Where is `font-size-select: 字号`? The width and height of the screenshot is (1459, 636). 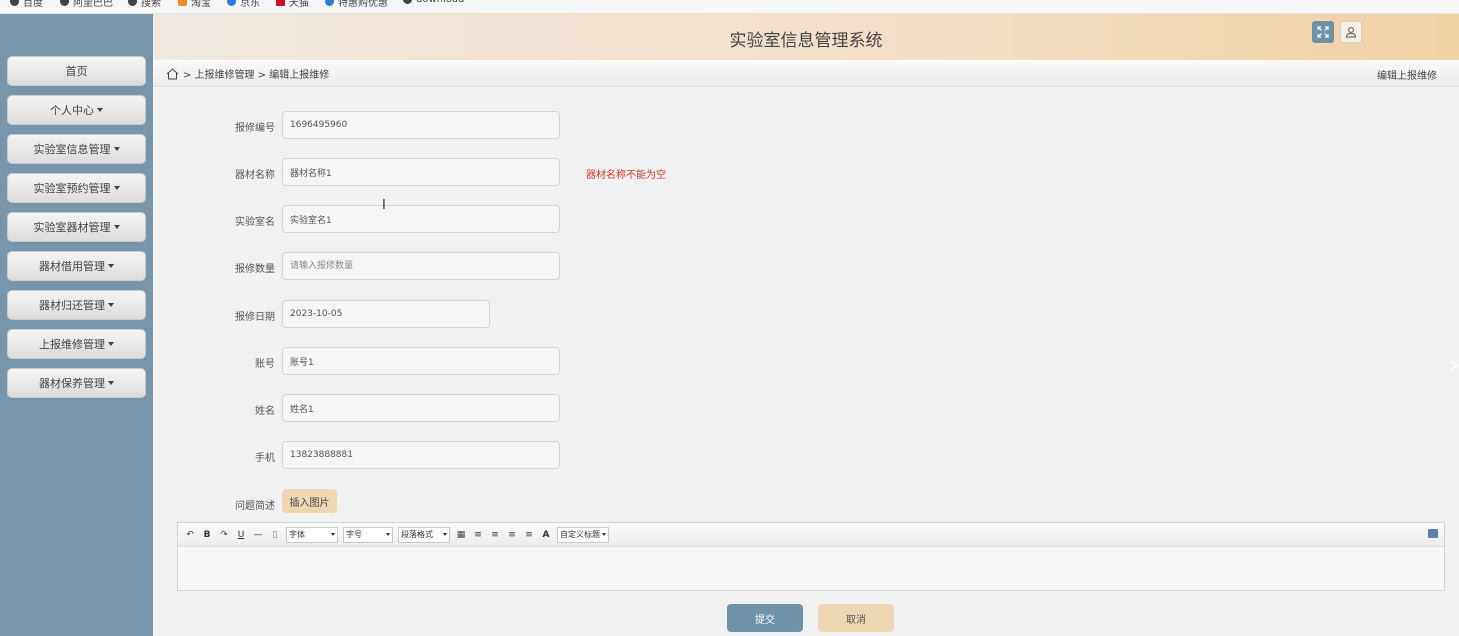 font-size-select: 字号 is located at coordinates (368, 534).